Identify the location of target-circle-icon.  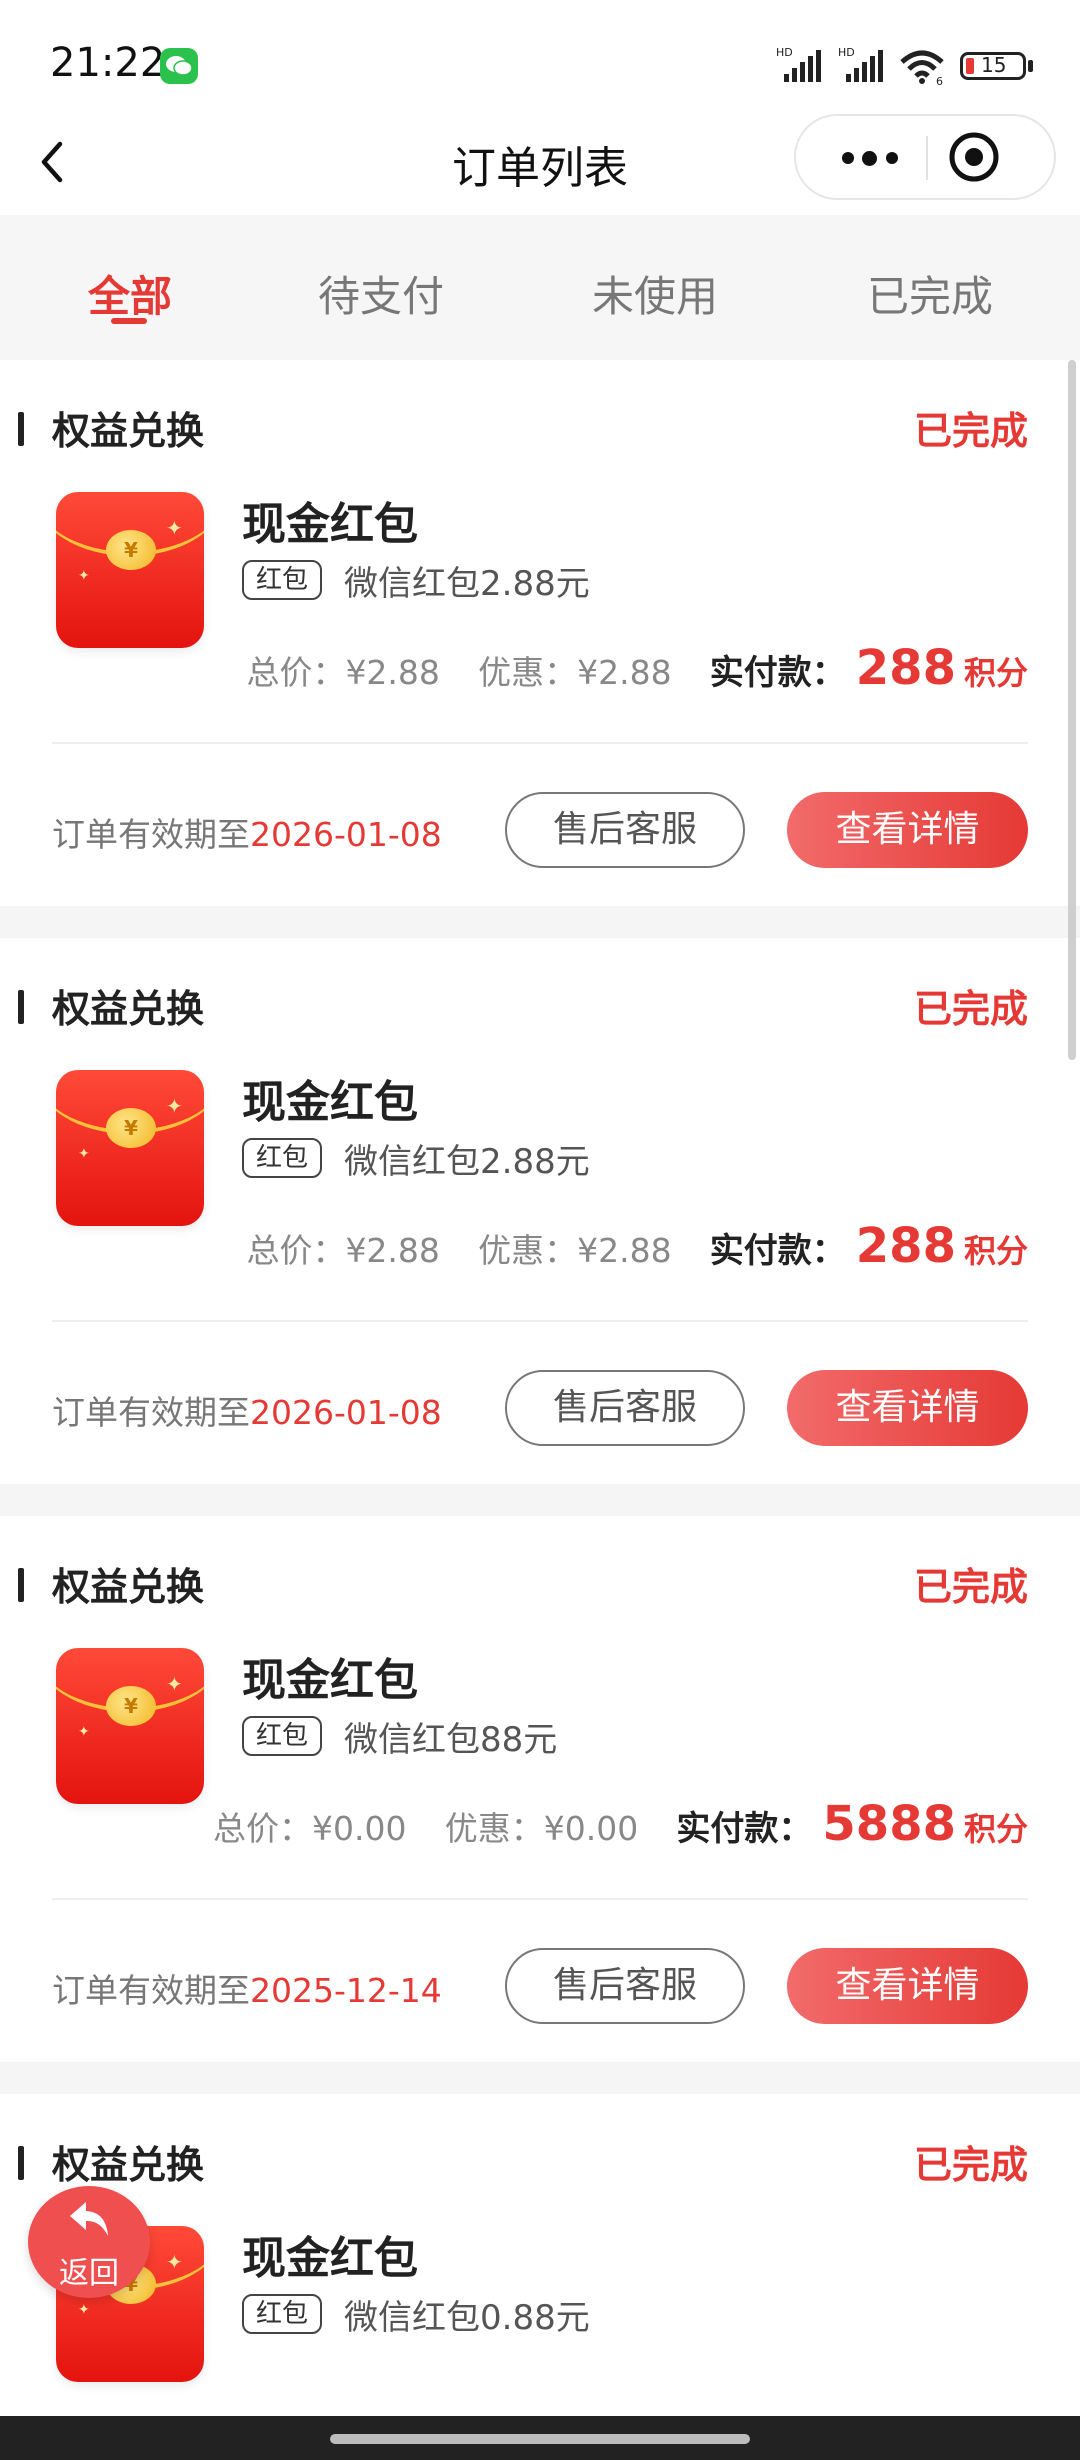
(974, 157).